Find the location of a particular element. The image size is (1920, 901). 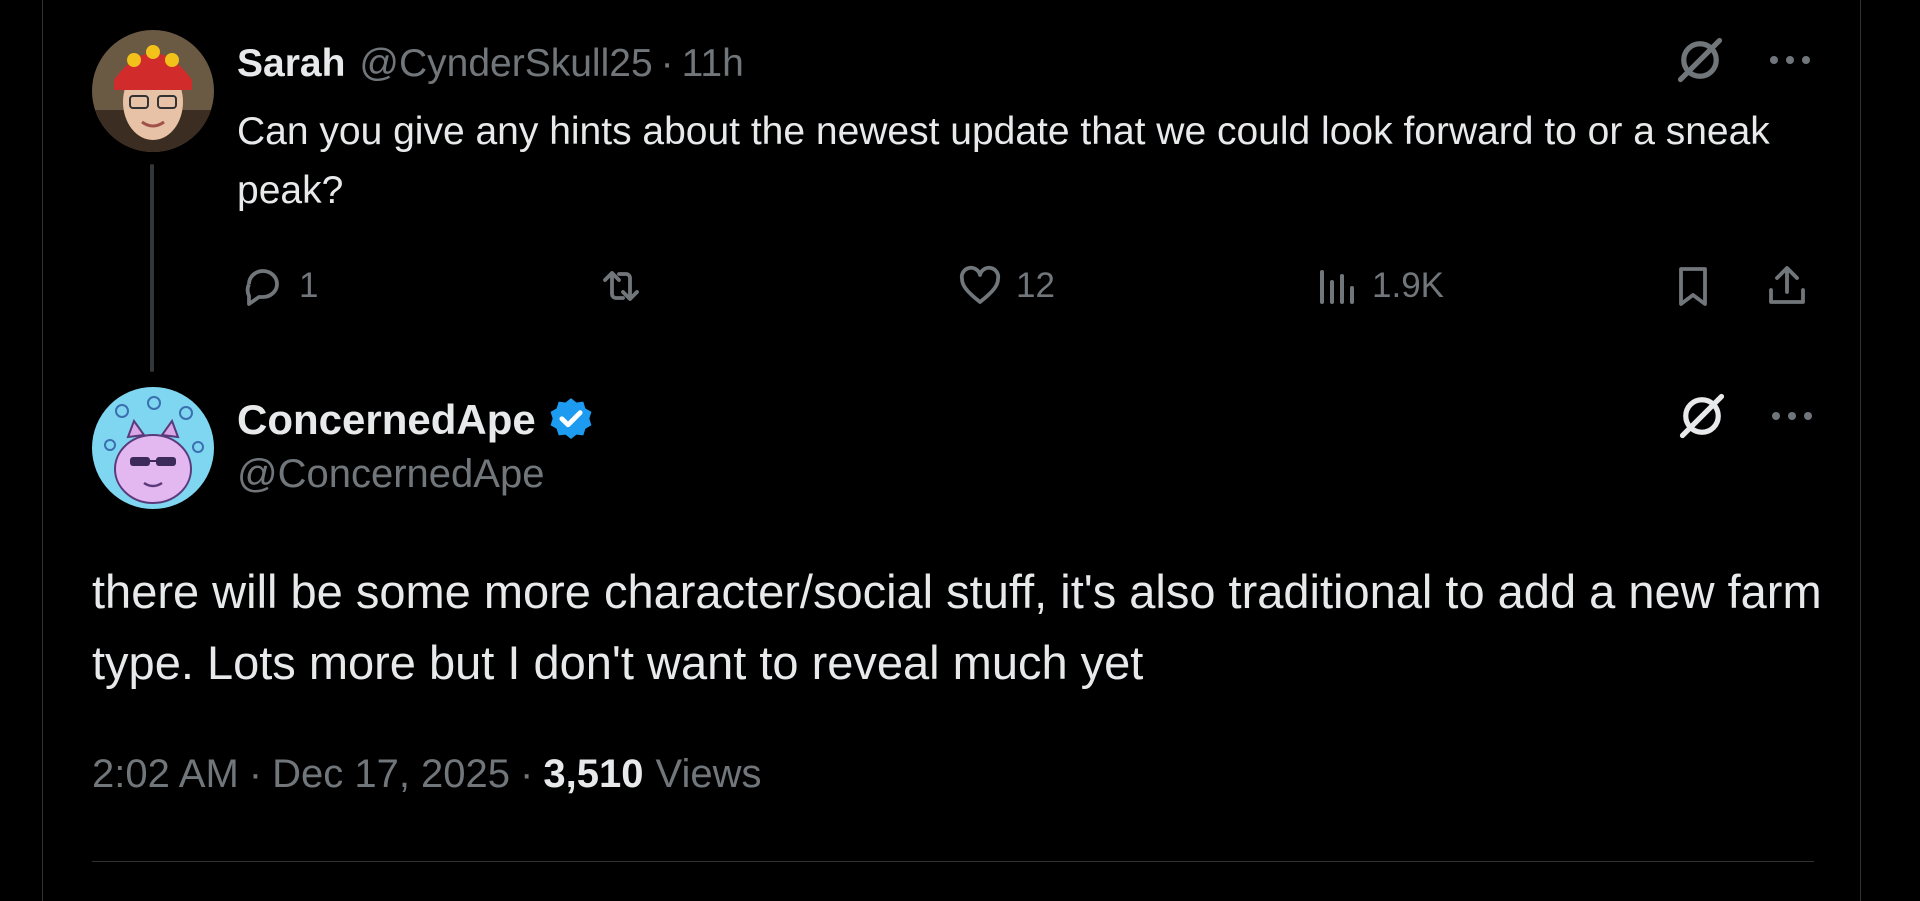

analytics-icon is located at coordinates (1337, 287).